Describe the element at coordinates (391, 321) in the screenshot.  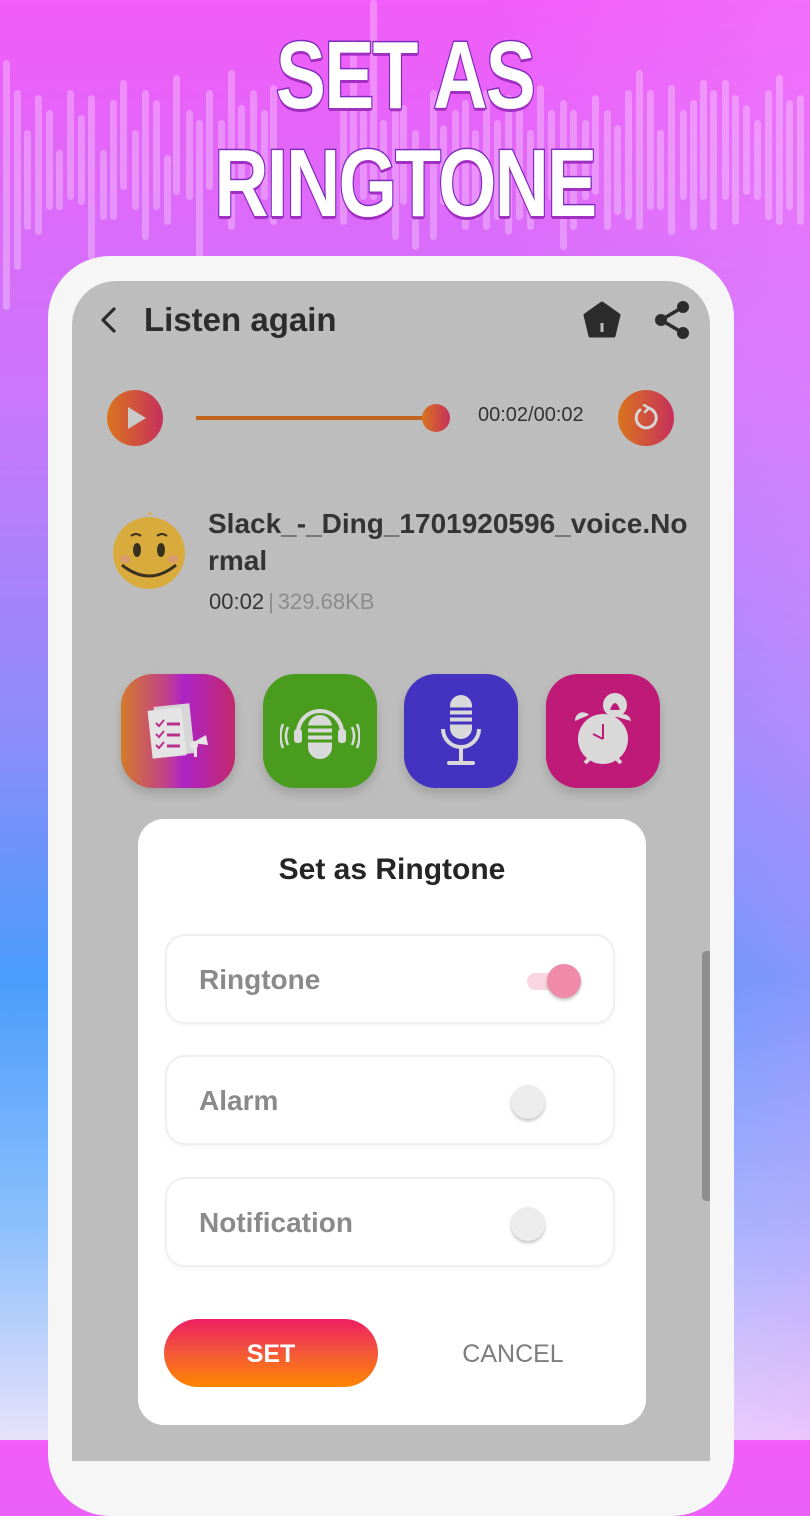
I see `top-bar: Listen again` at that location.